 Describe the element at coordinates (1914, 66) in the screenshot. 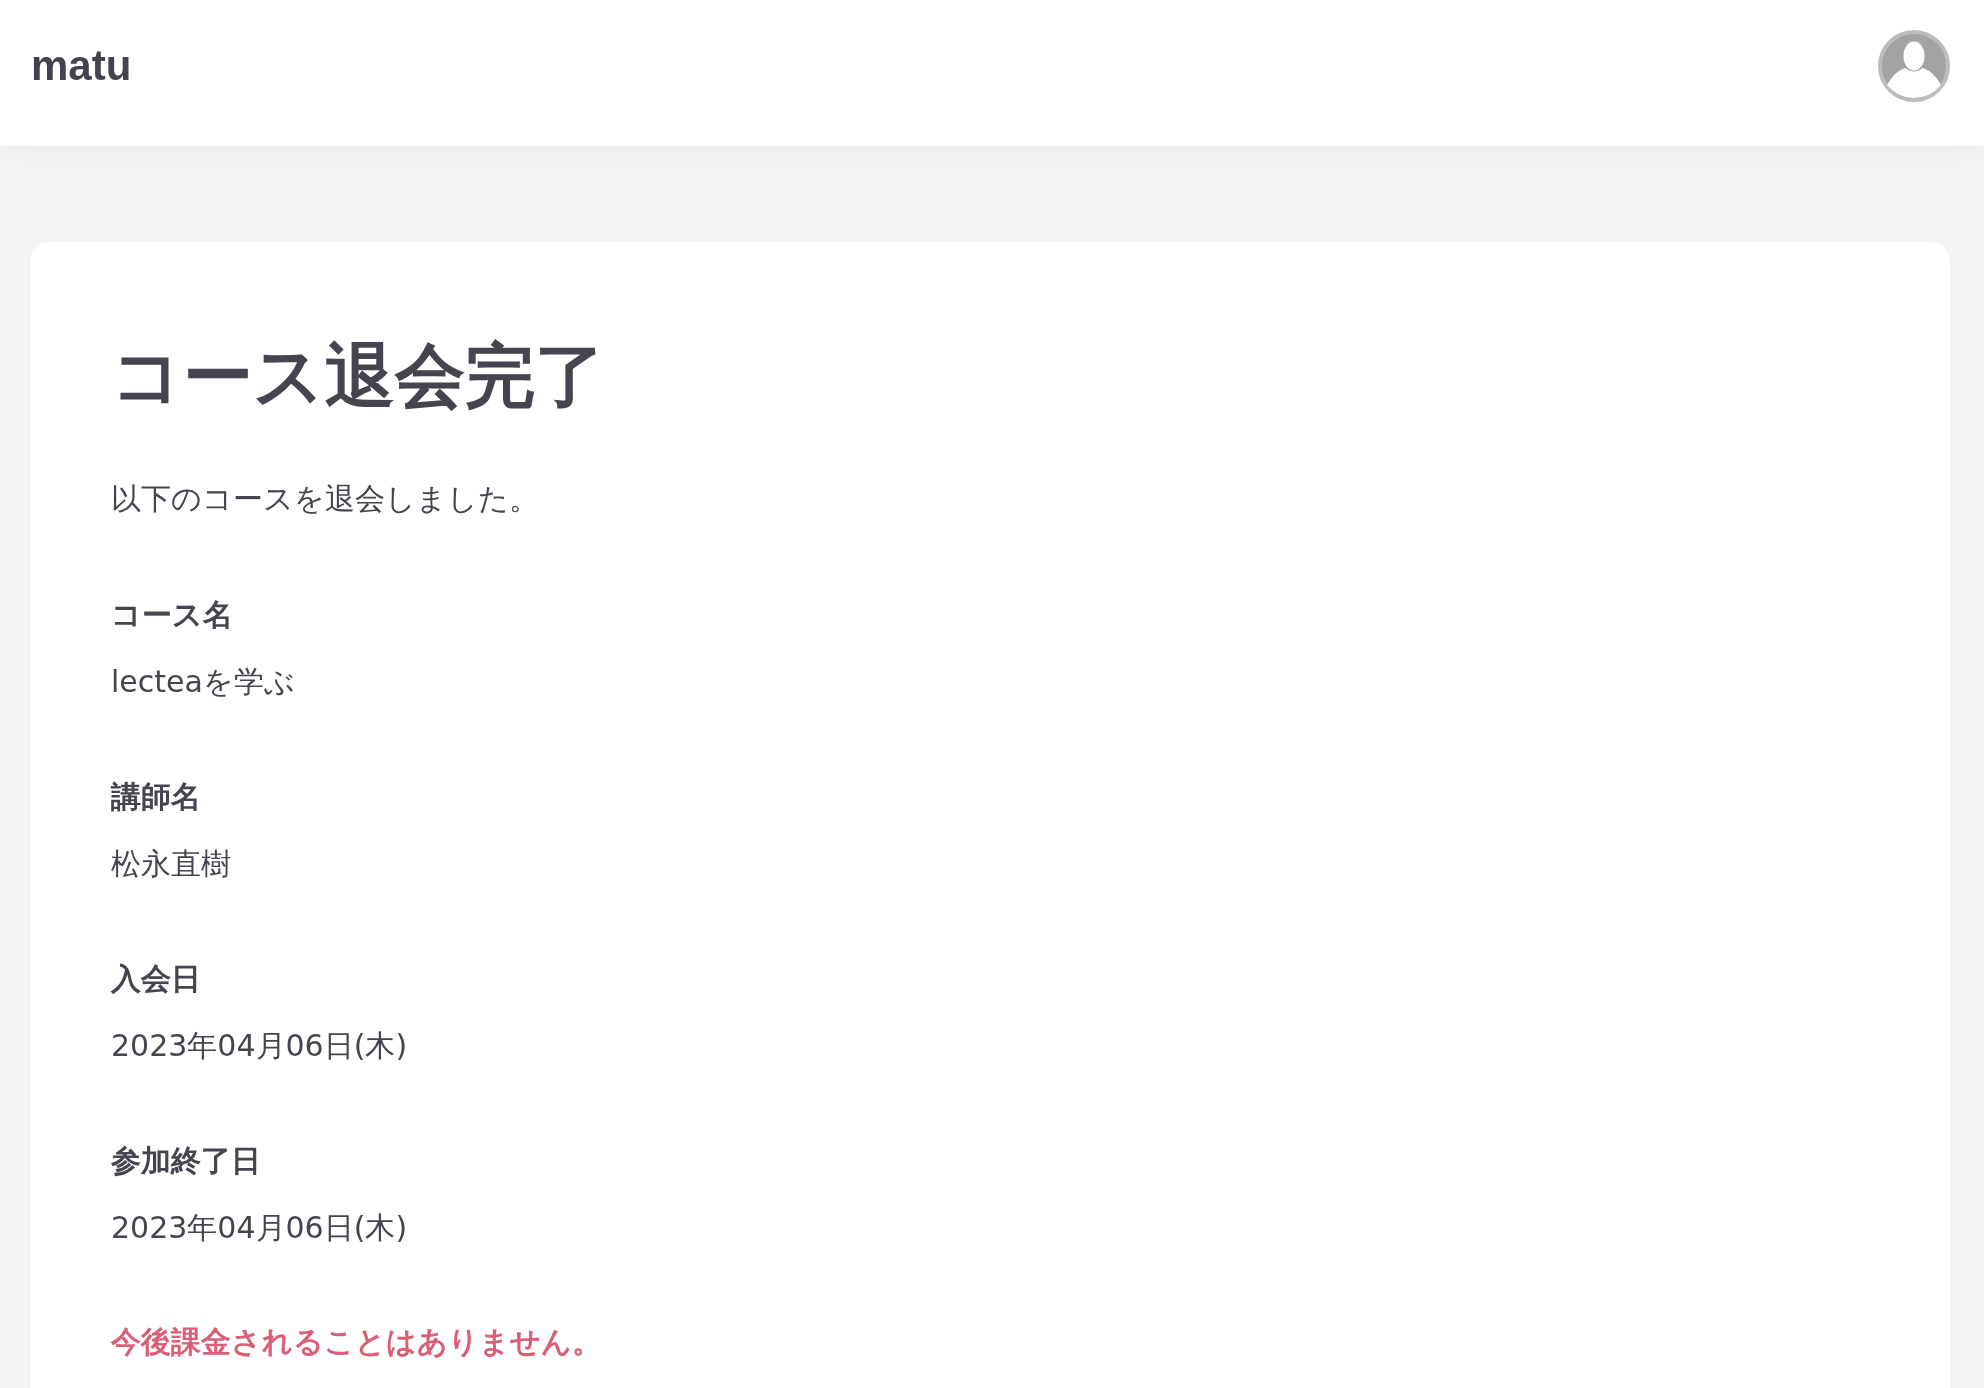

I see `user-avatar-icon` at that location.